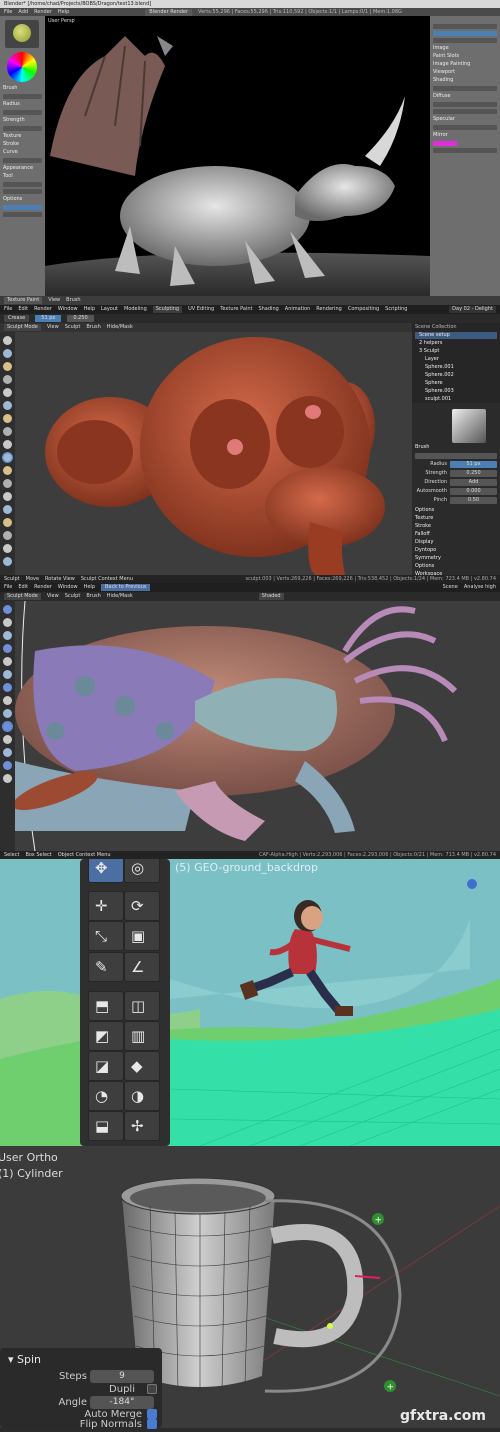  What do you see at coordinates (363, 309) in the screenshot?
I see `tab-compositing: Compositing` at bounding box center [363, 309].